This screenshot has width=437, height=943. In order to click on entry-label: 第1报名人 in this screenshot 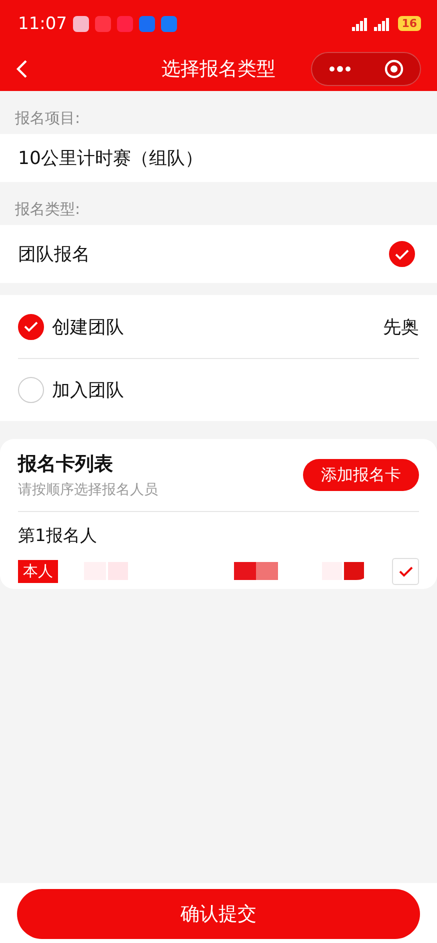, I will do `click(58, 536)`.